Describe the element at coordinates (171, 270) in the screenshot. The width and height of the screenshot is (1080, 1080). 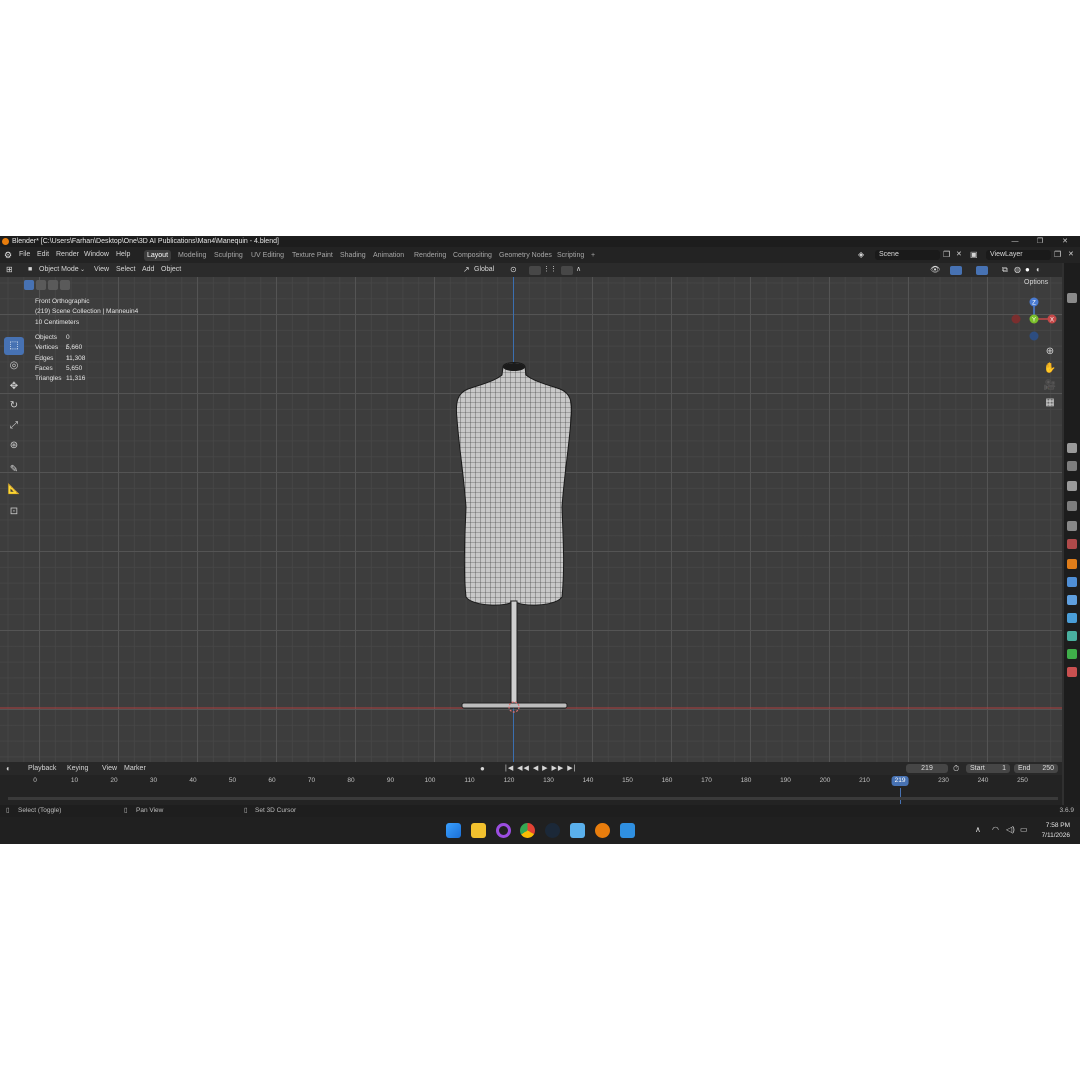
I see `menu-object: Object` at that location.